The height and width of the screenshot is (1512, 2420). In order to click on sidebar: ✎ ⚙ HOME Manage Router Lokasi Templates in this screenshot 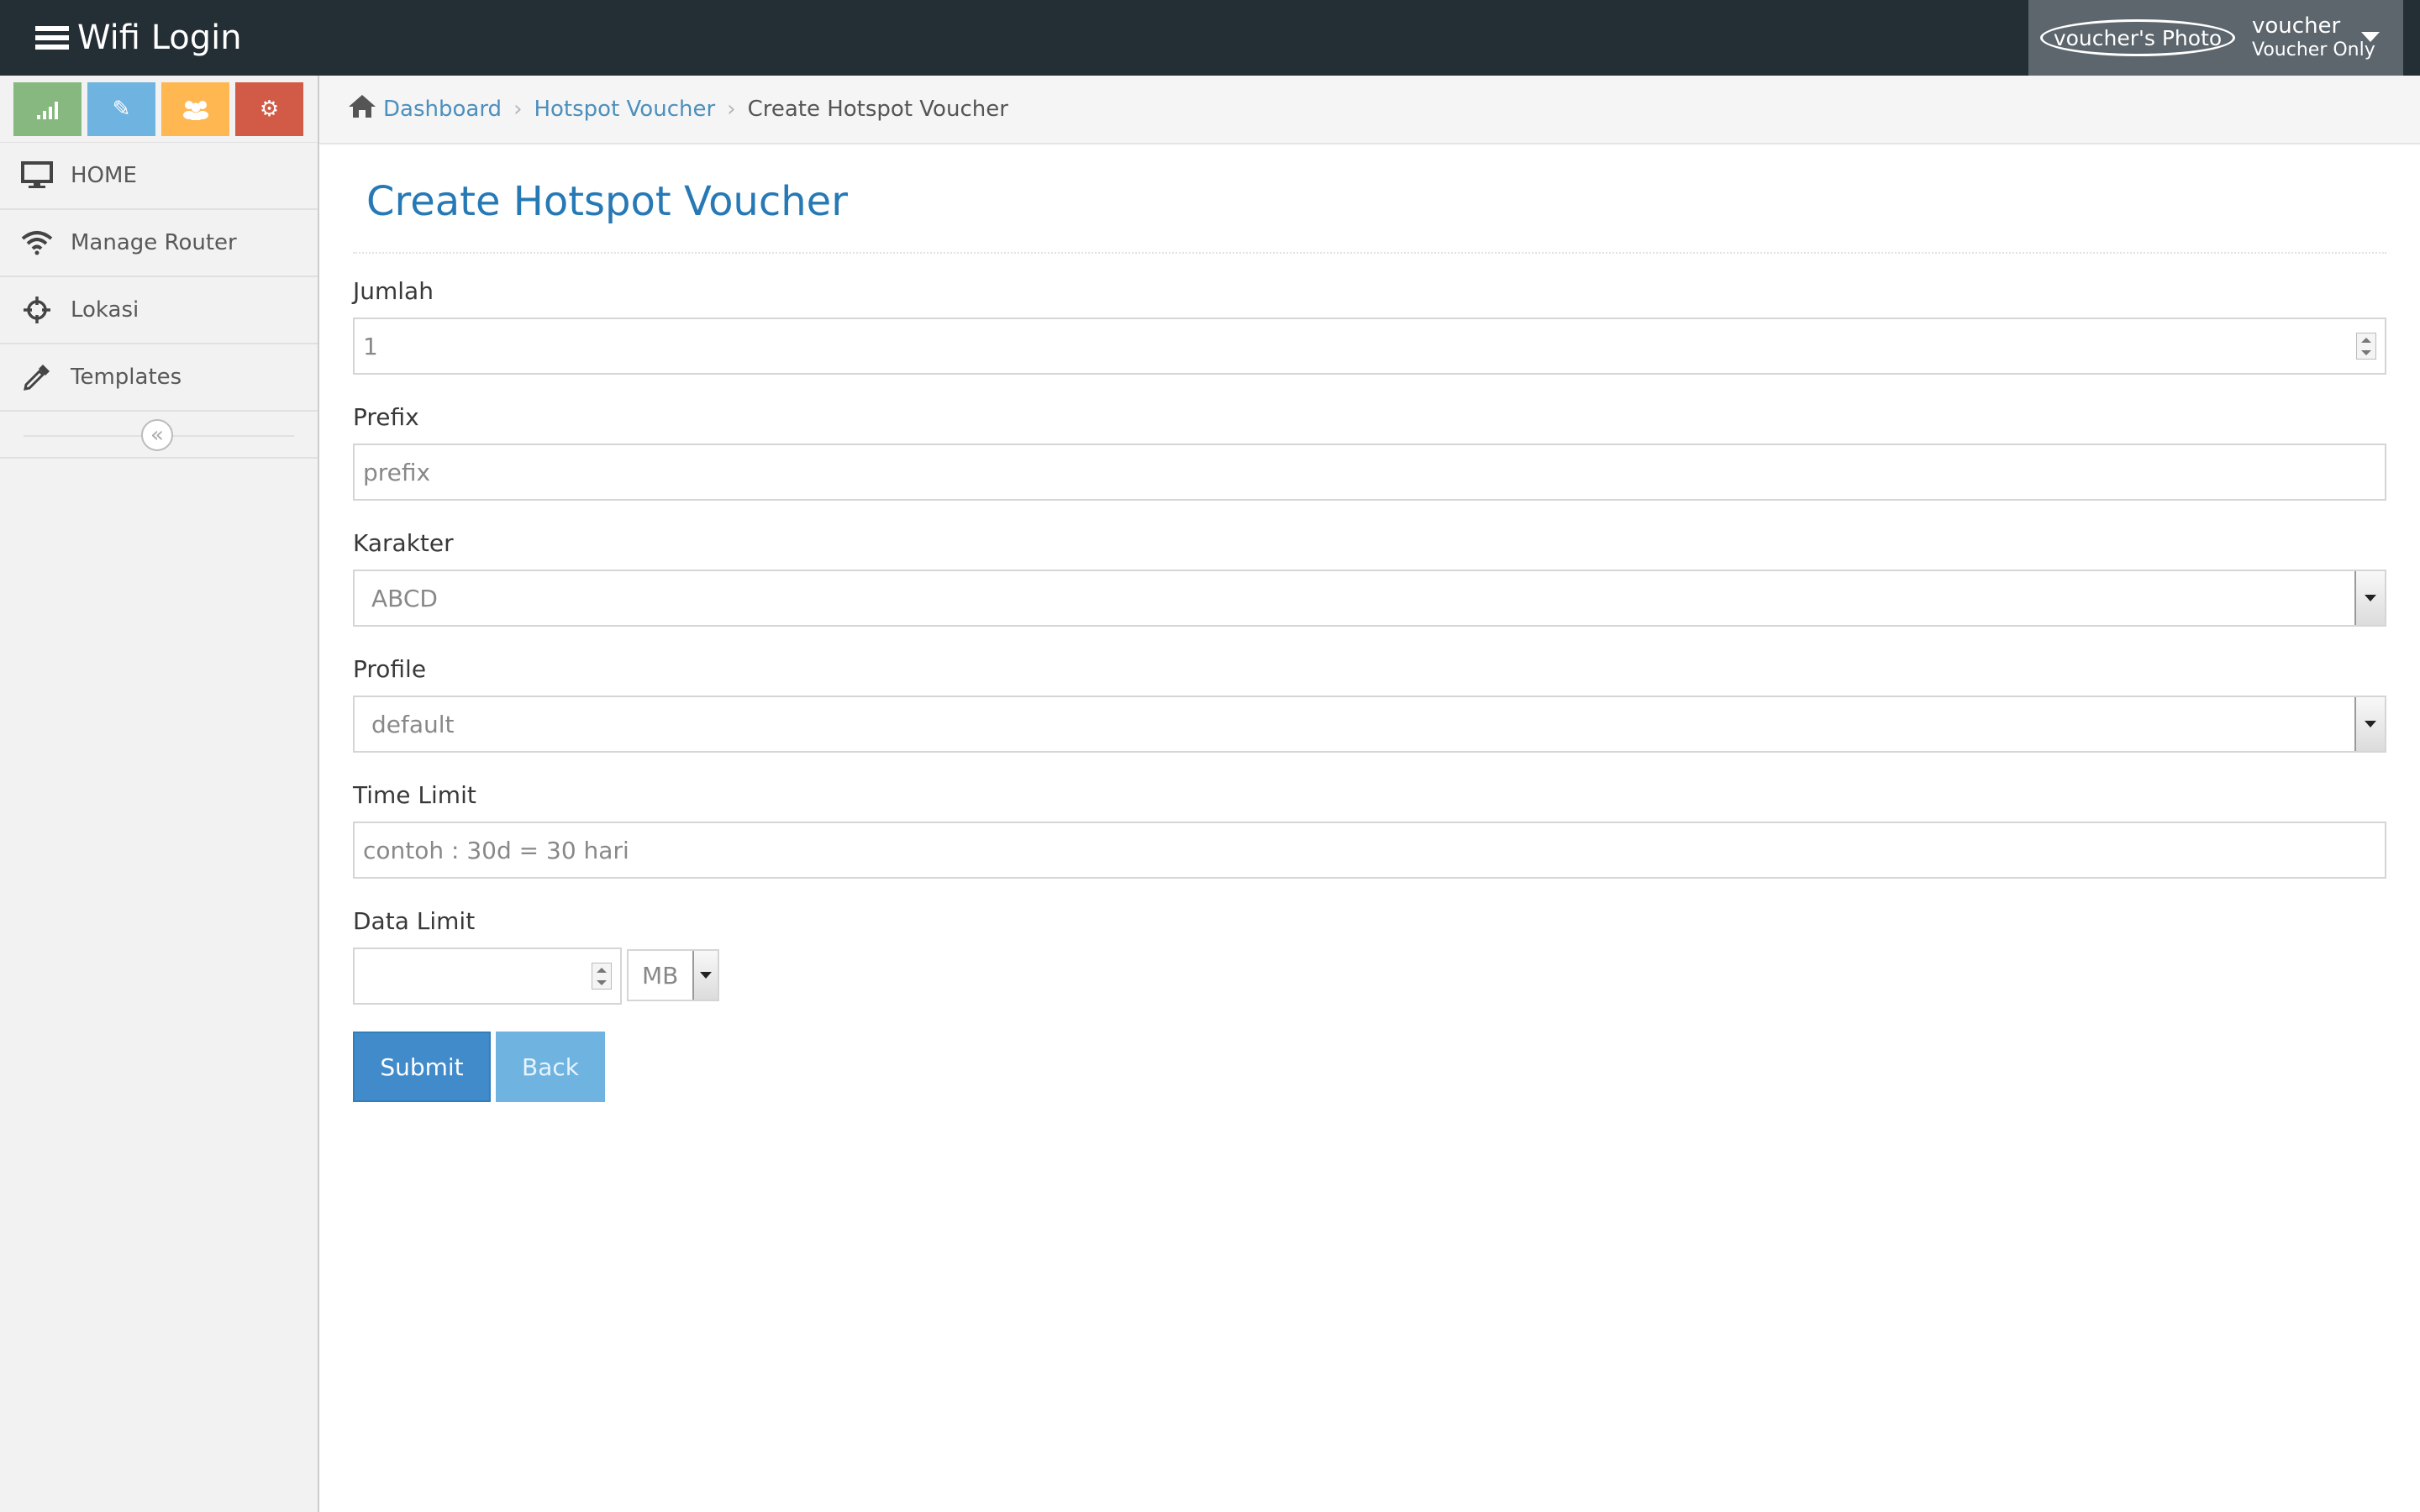, I will do `click(159, 794)`.